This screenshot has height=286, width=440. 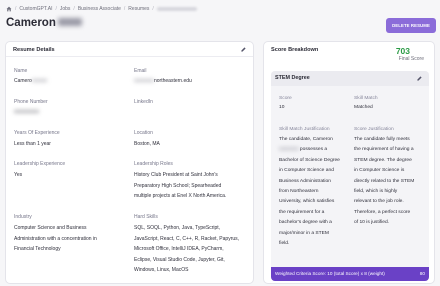 What do you see at coordinates (26, 112) in the screenshot?
I see `phone-value-redacted: xxxxxxxxxx` at bounding box center [26, 112].